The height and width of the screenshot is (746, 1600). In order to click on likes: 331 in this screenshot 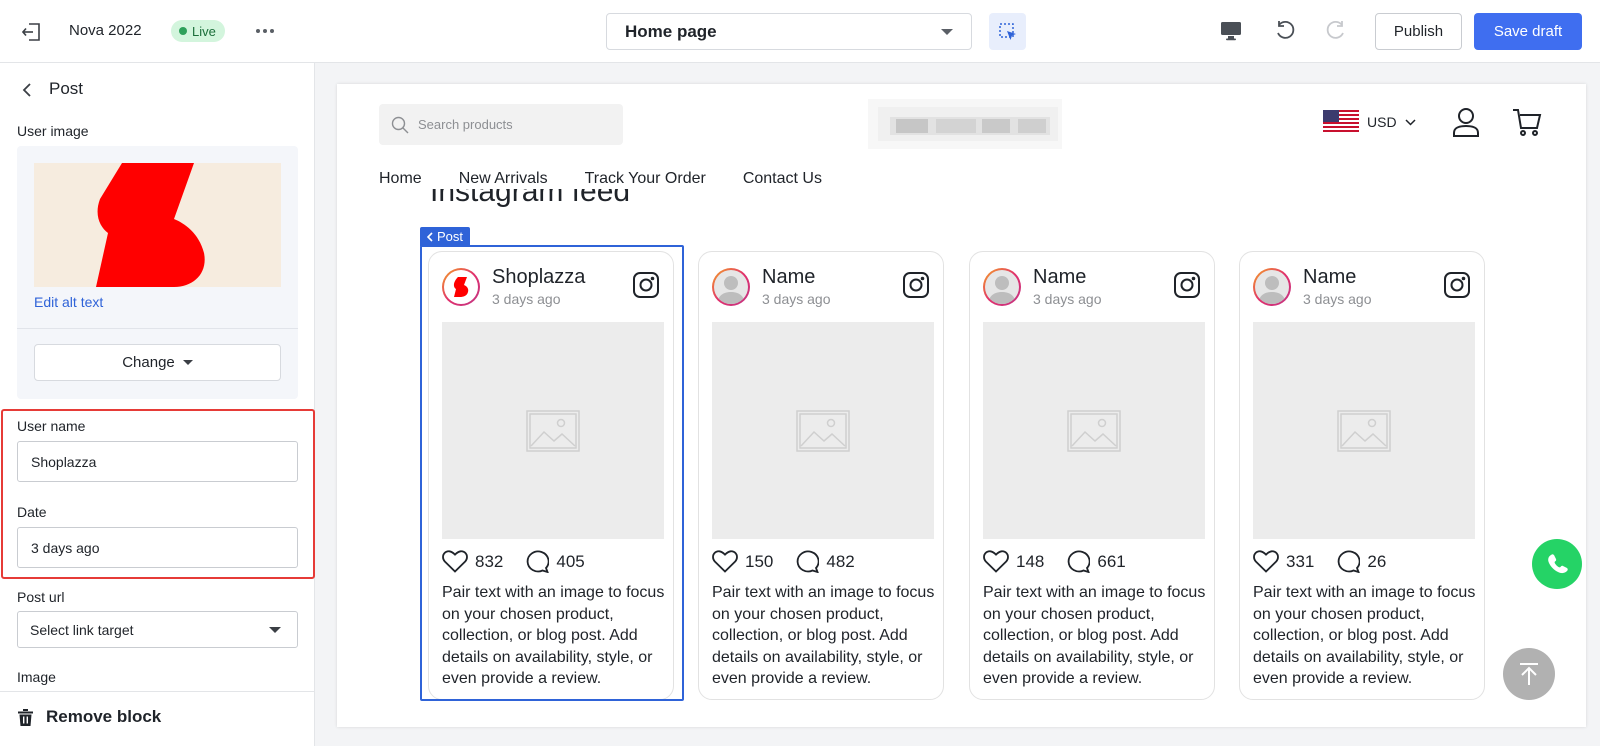, I will do `click(1283, 561)`.